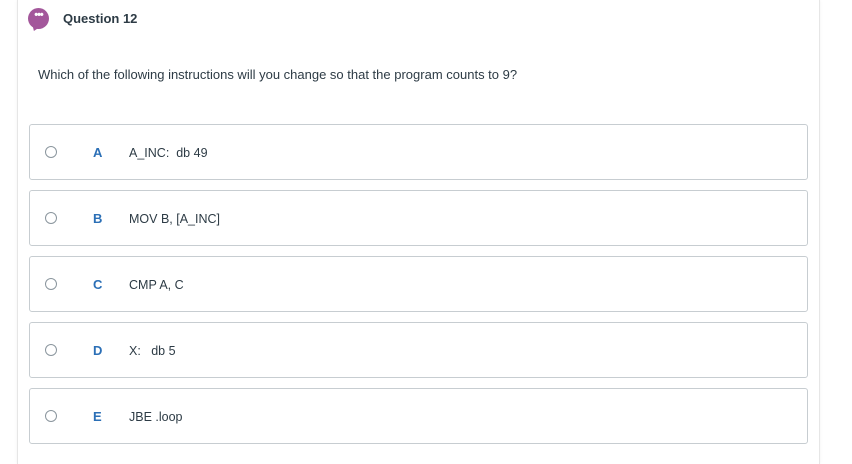  What do you see at coordinates (156, 417) in the screenshot?
I see `option-text-e: JBE .loop` at bounding box center [156, 417].